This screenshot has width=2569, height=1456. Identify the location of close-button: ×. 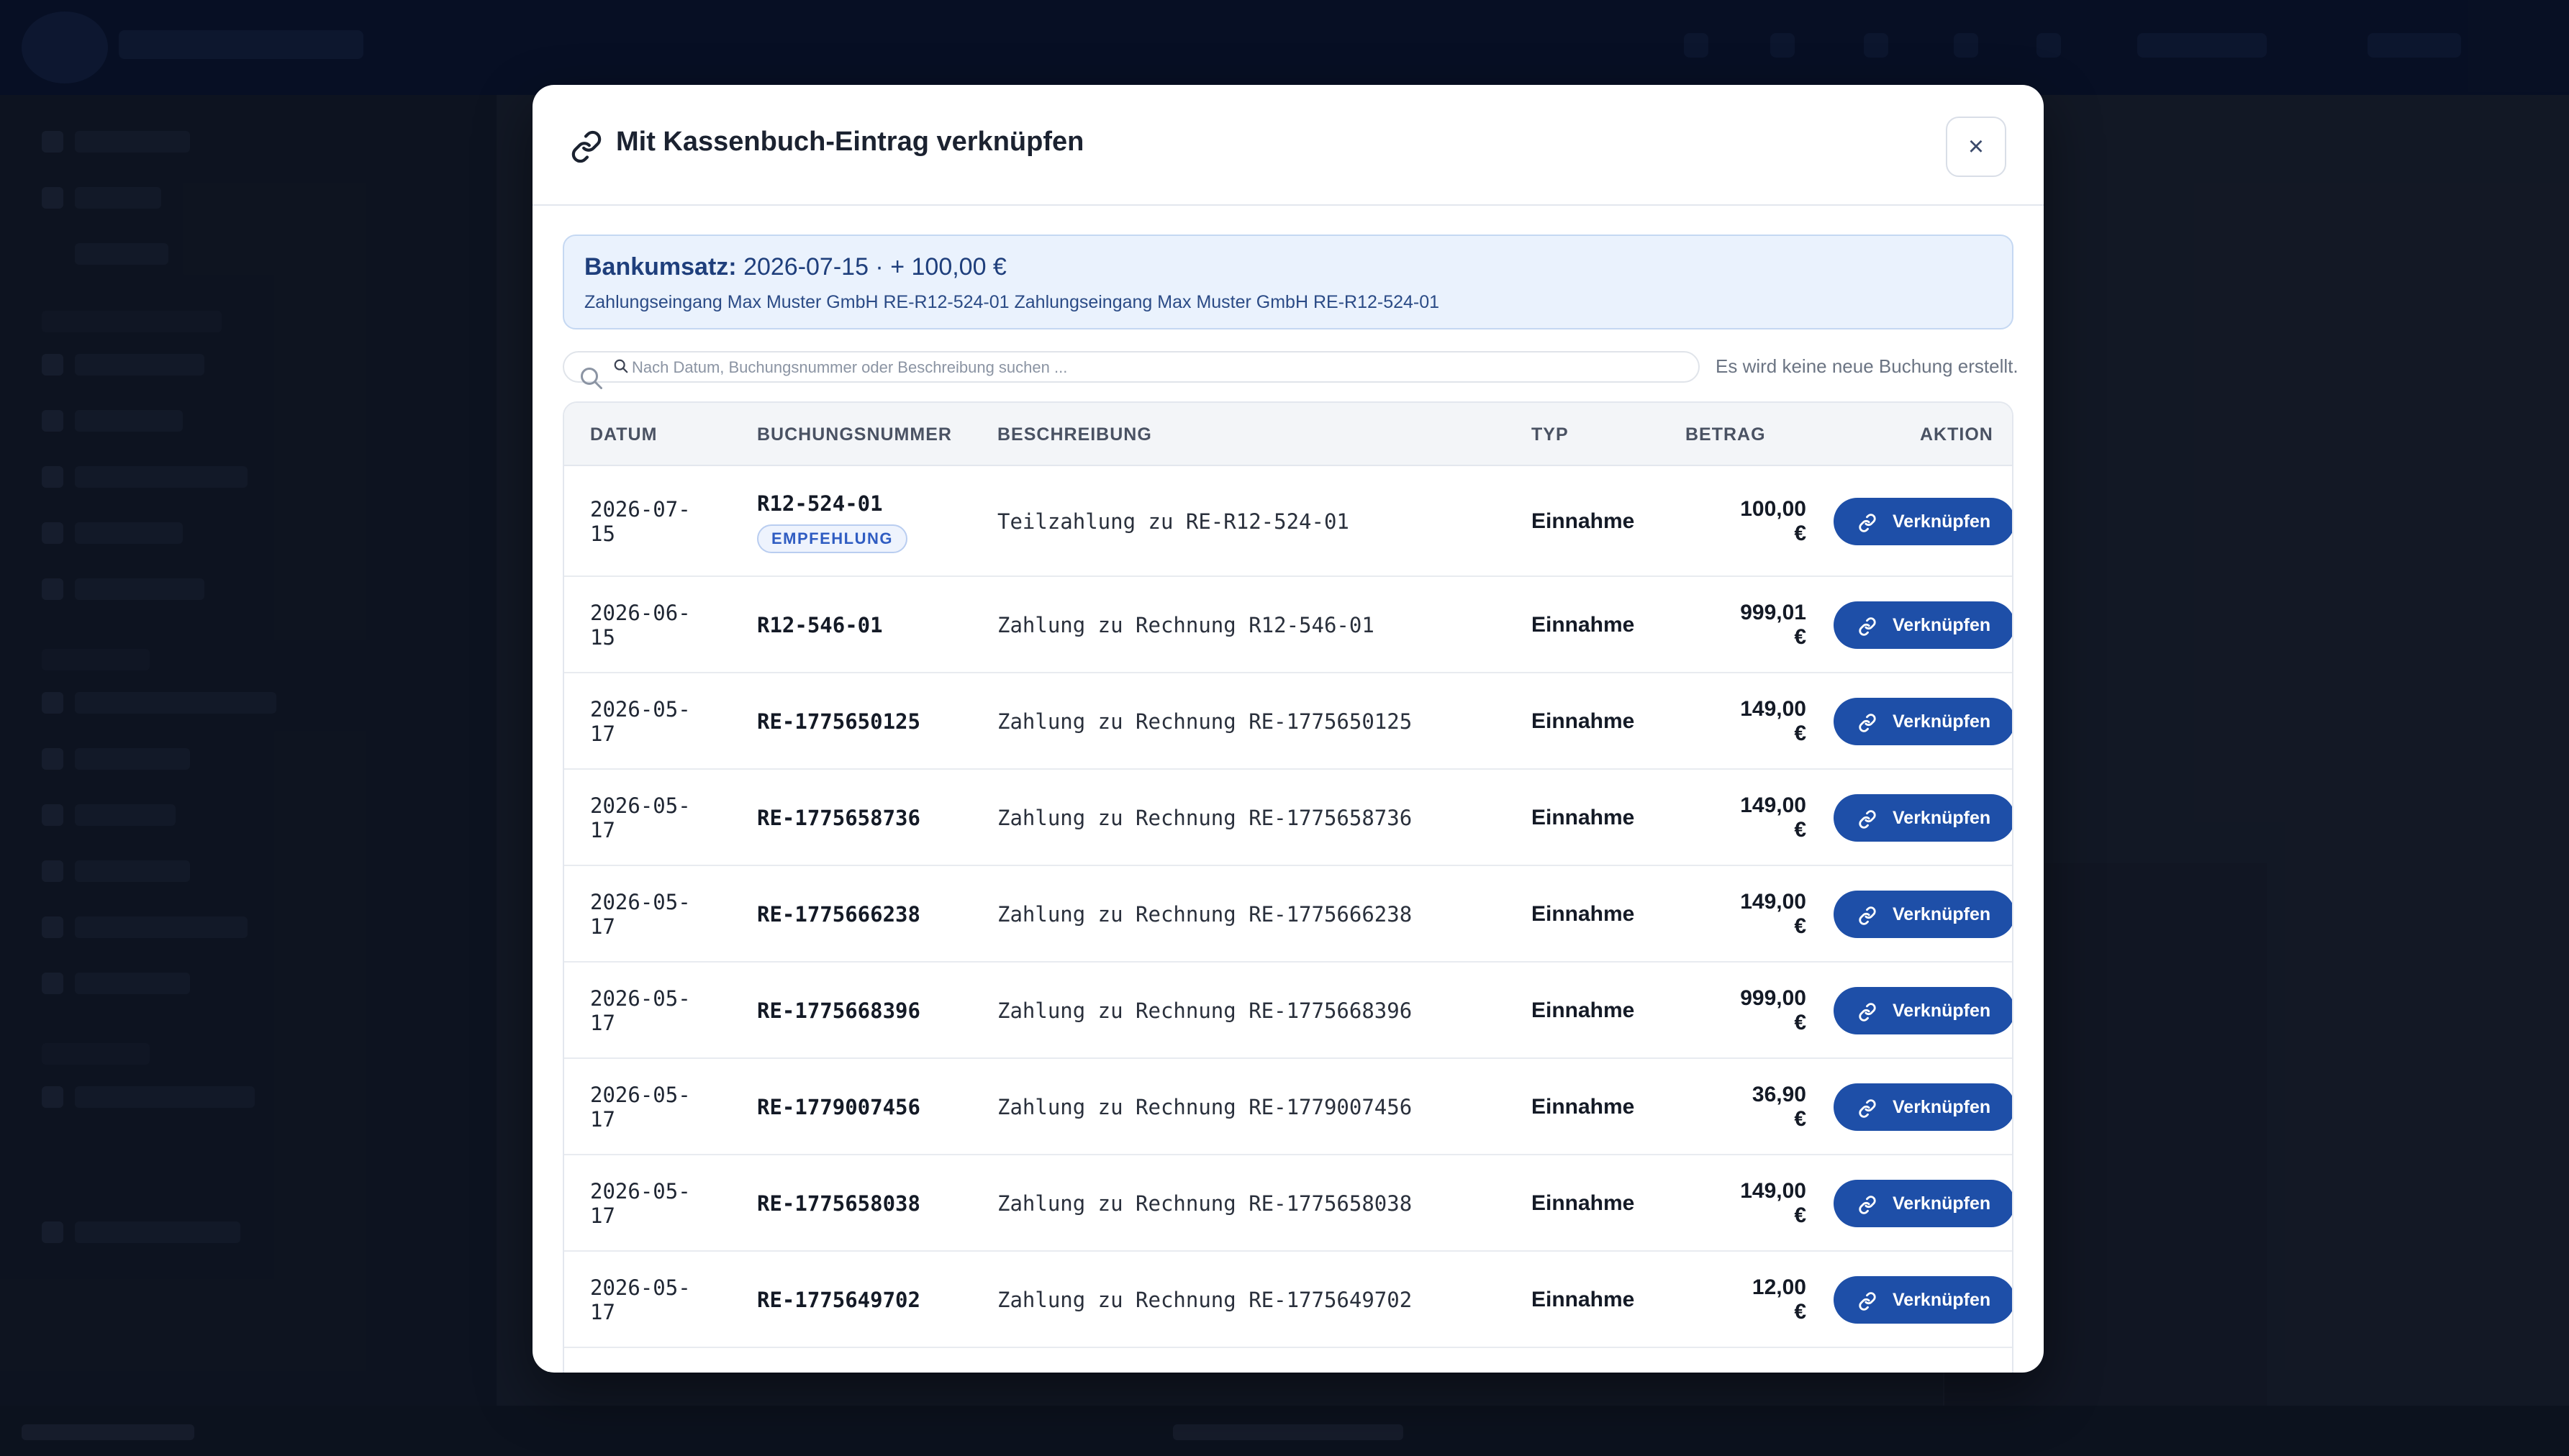
(1976, 147).